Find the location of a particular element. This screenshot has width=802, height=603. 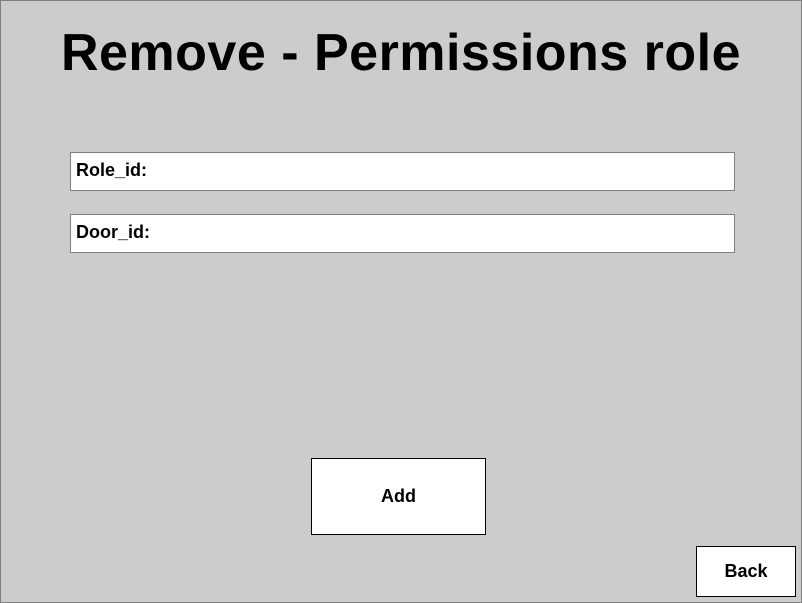

add-button: Add is located at coordinates (398, 496).